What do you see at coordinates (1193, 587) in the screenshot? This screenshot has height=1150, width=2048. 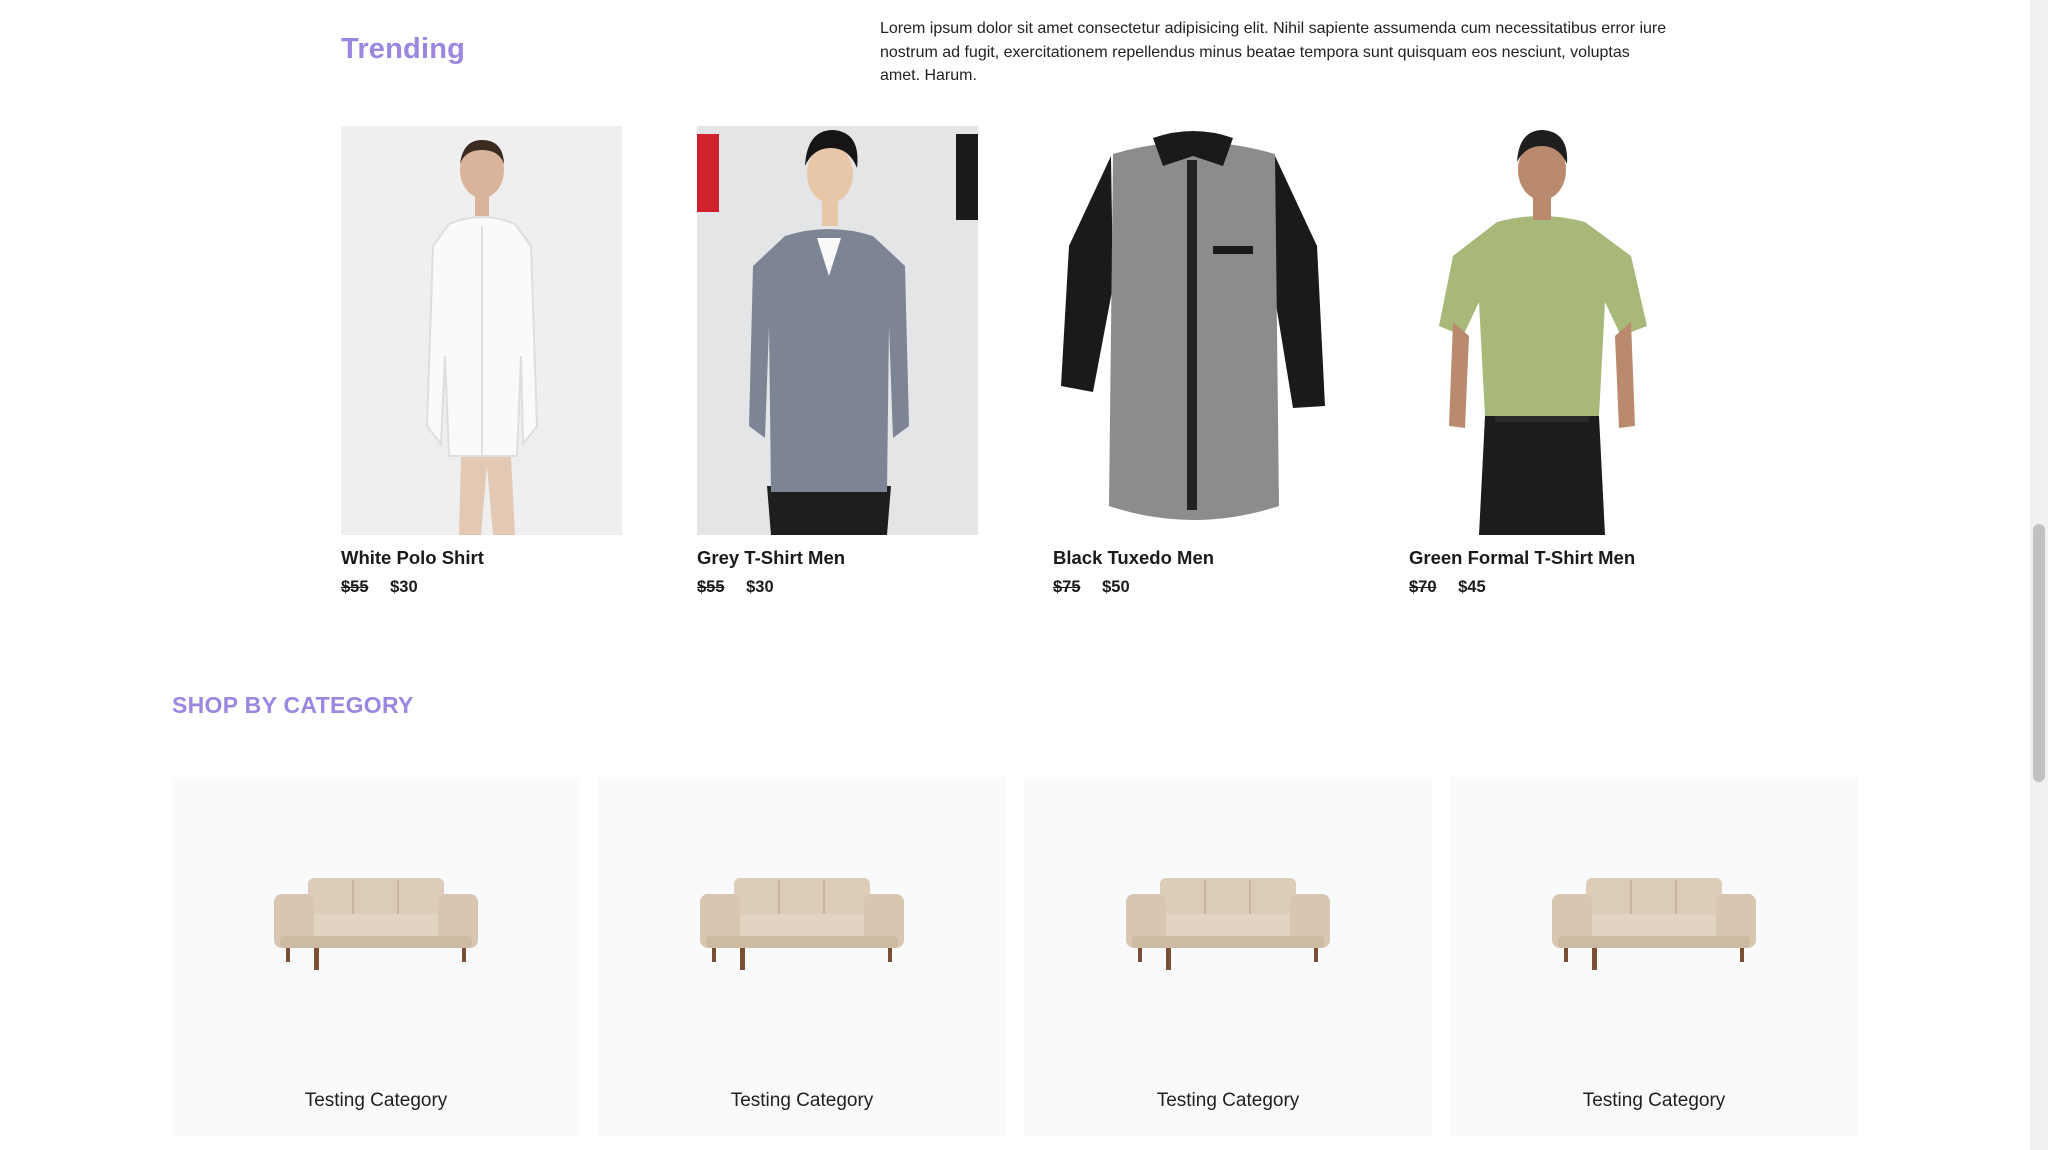 I see `product-prices: $75 $50` at bounding box center [1193, 587].